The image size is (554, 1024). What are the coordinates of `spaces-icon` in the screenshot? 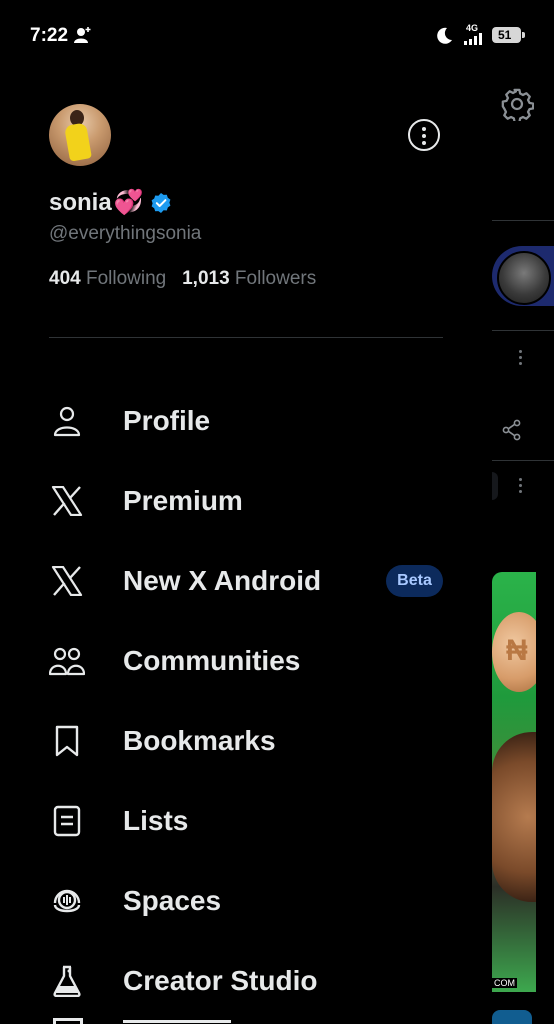 It's located at (67, 901).